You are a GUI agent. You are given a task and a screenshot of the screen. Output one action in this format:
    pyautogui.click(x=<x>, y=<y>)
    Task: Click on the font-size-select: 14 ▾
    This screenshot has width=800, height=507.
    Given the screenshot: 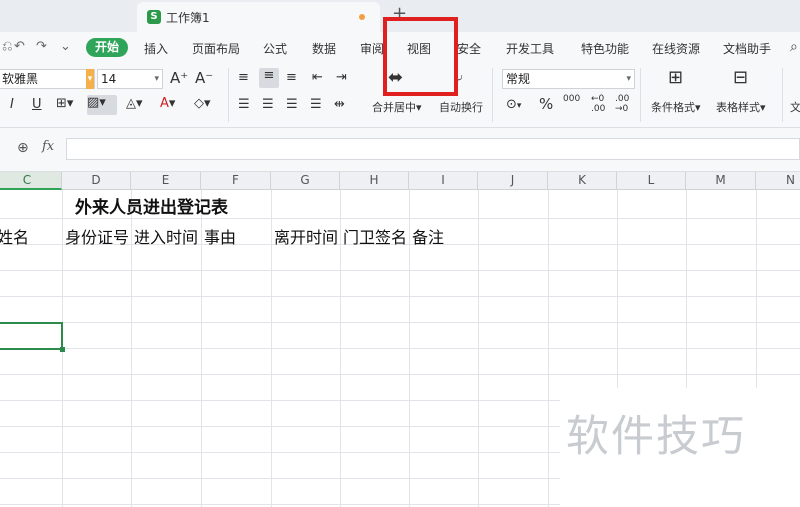 What is the action you would take?
    pyautogui.click(x=130, y=79)
    